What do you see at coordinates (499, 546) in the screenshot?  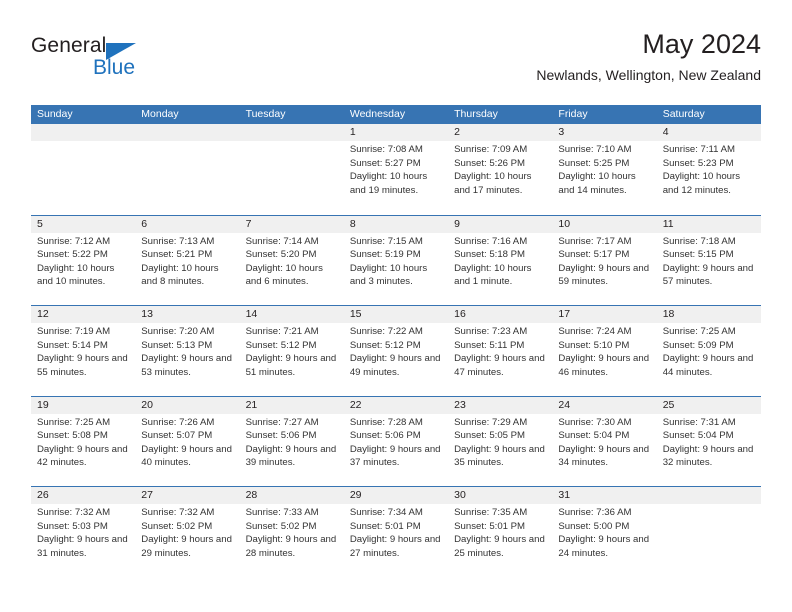 I see `daylight-text: Daylight: 9 hours and 25 minutes.` at bounding box center [499, 546].